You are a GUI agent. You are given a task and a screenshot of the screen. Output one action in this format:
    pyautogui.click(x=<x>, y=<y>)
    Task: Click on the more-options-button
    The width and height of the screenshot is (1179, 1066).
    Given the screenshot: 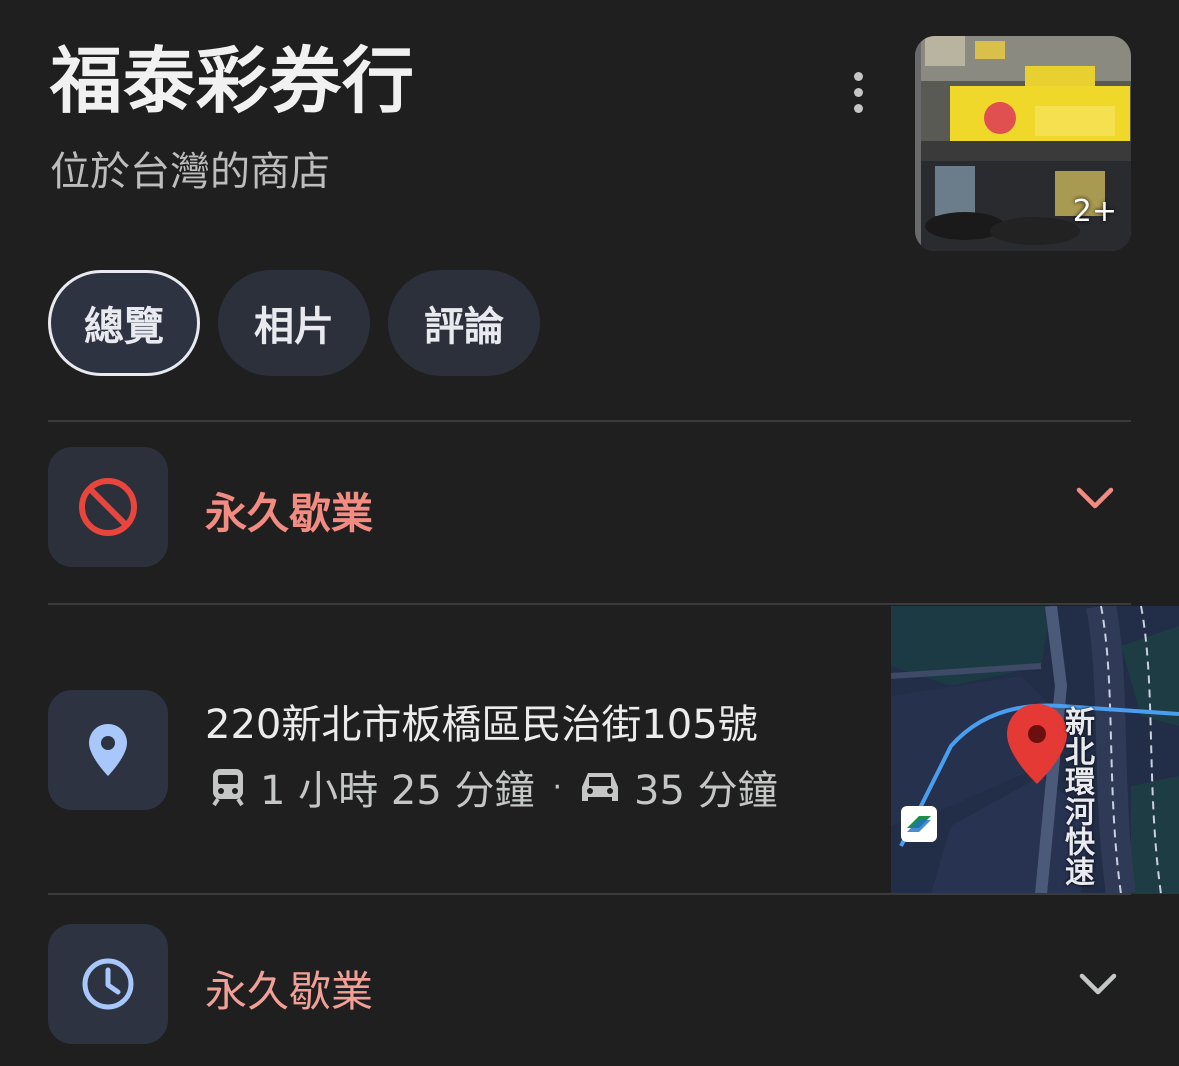 What is the action you would take?
    pyautogui.click(x=858, y=92)
    